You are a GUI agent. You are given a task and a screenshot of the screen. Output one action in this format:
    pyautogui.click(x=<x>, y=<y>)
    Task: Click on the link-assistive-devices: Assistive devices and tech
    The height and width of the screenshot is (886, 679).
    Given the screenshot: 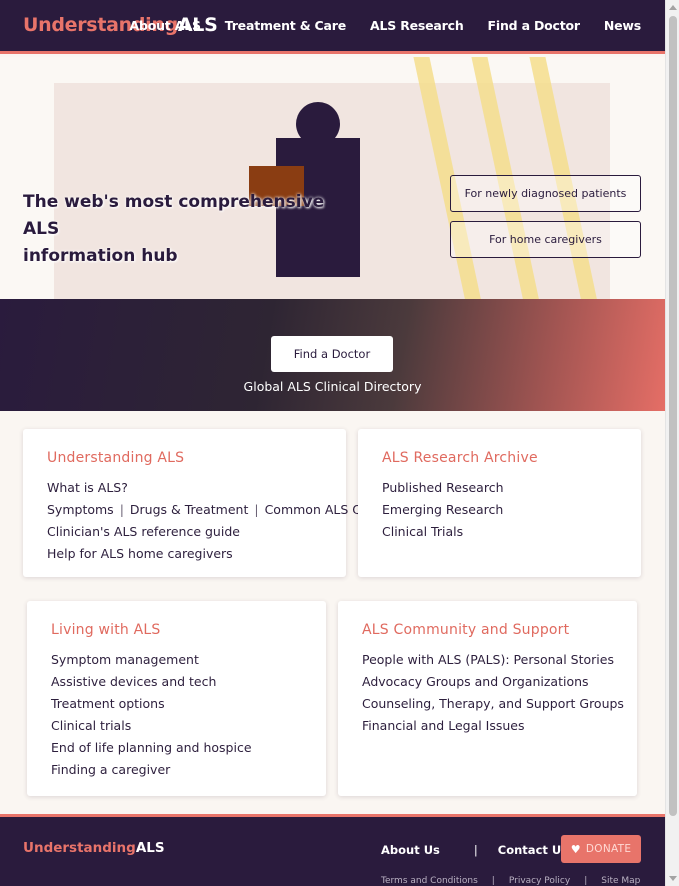 What is the action you would take?
    pyautogui.click(x=151, y=682)
    